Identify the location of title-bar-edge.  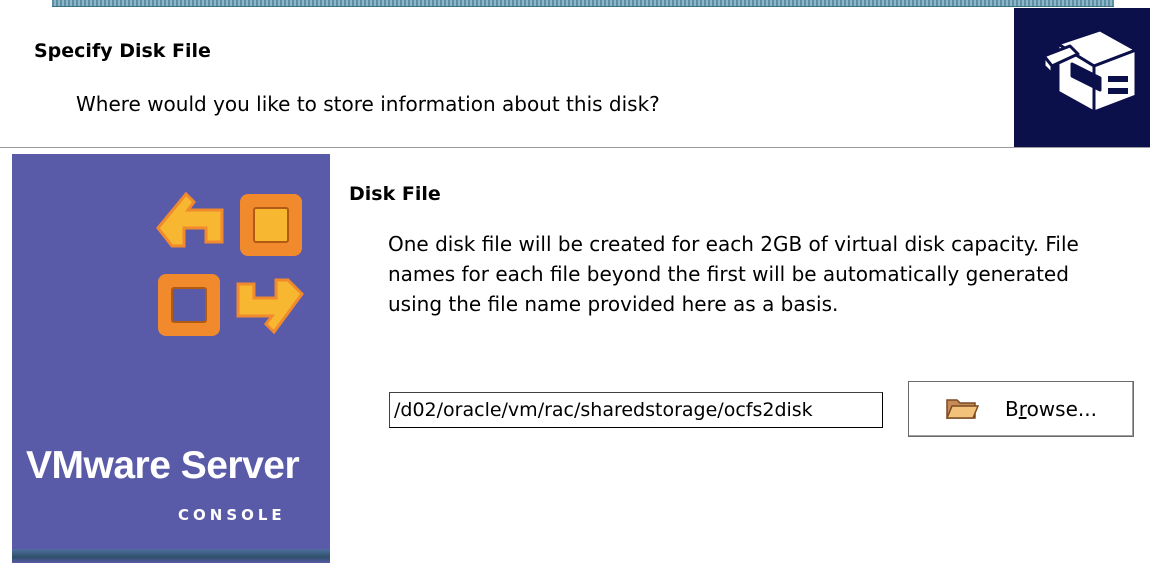
(583, 3).